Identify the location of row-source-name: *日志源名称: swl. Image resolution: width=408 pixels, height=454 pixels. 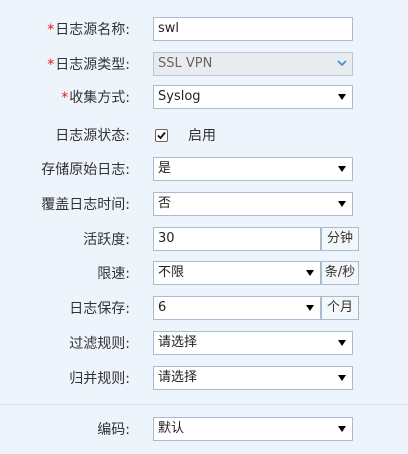
(204, 30).